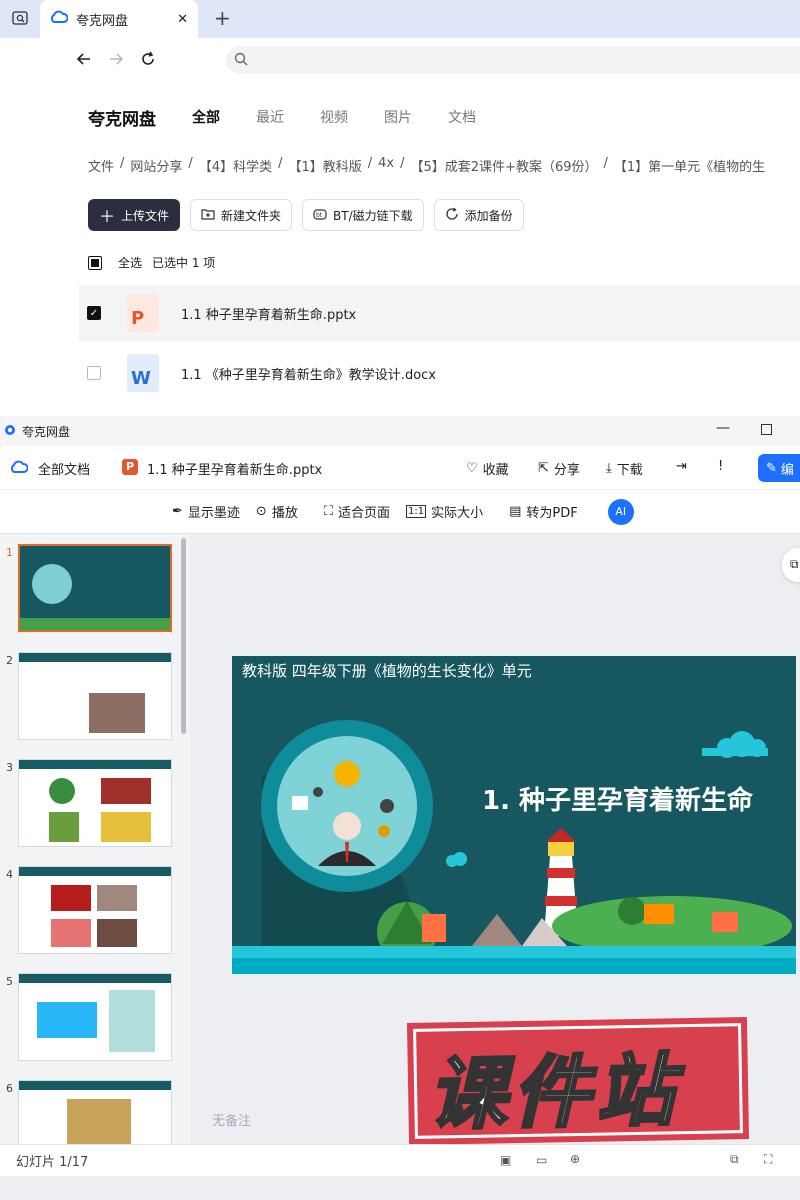 The image size is (800, 1200). Describe the element at coordinates (324, 165) in the screenshot. I see `breadcrumb-item: 【1】教科版` at that location.